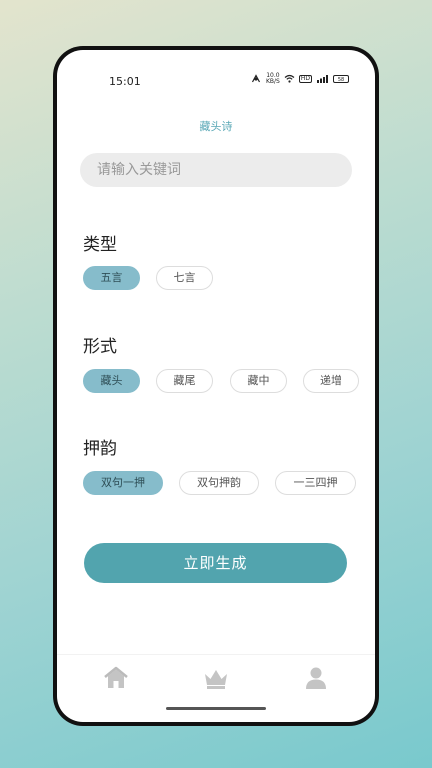 The width and height of the screenshot is (432, 768). I want to click on status-icons: 10.0 KB/S HD 58, so click(299, 79).